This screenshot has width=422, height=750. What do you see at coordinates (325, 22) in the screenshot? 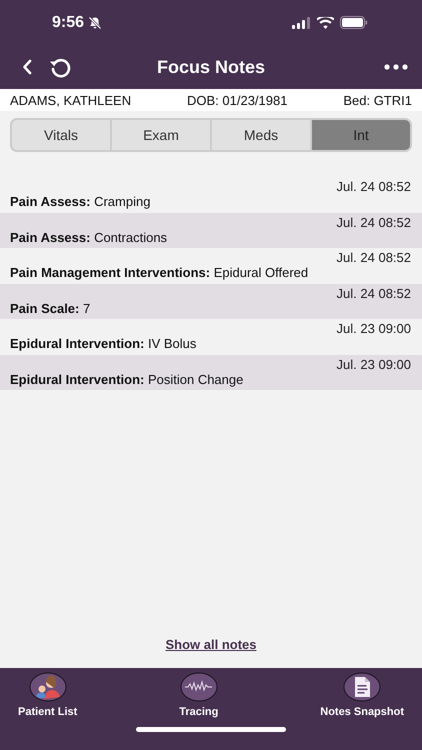
I see `wifi-icon` at bounding box center [325, 22].